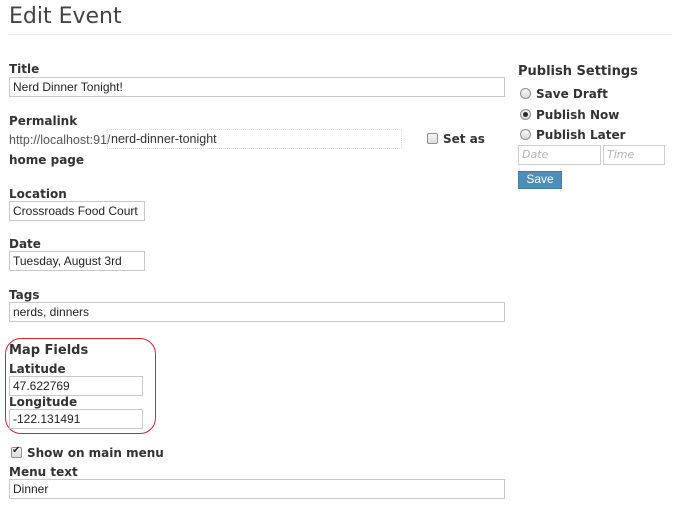 This screenshot has width=675, height=512. I want to click on permalink-base-url: http://localhost:91/, so click(60, 140).